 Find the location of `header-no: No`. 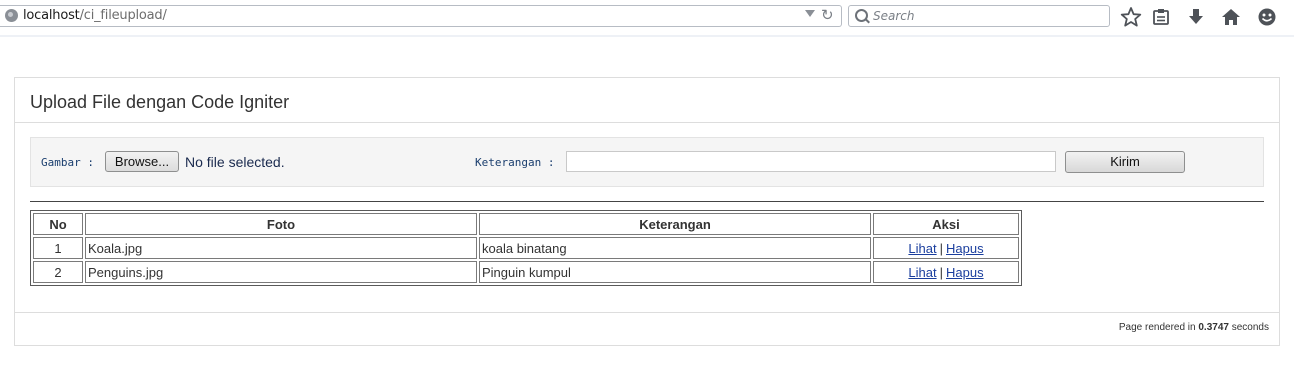

header-no: No is located at coordinates (58, 224).